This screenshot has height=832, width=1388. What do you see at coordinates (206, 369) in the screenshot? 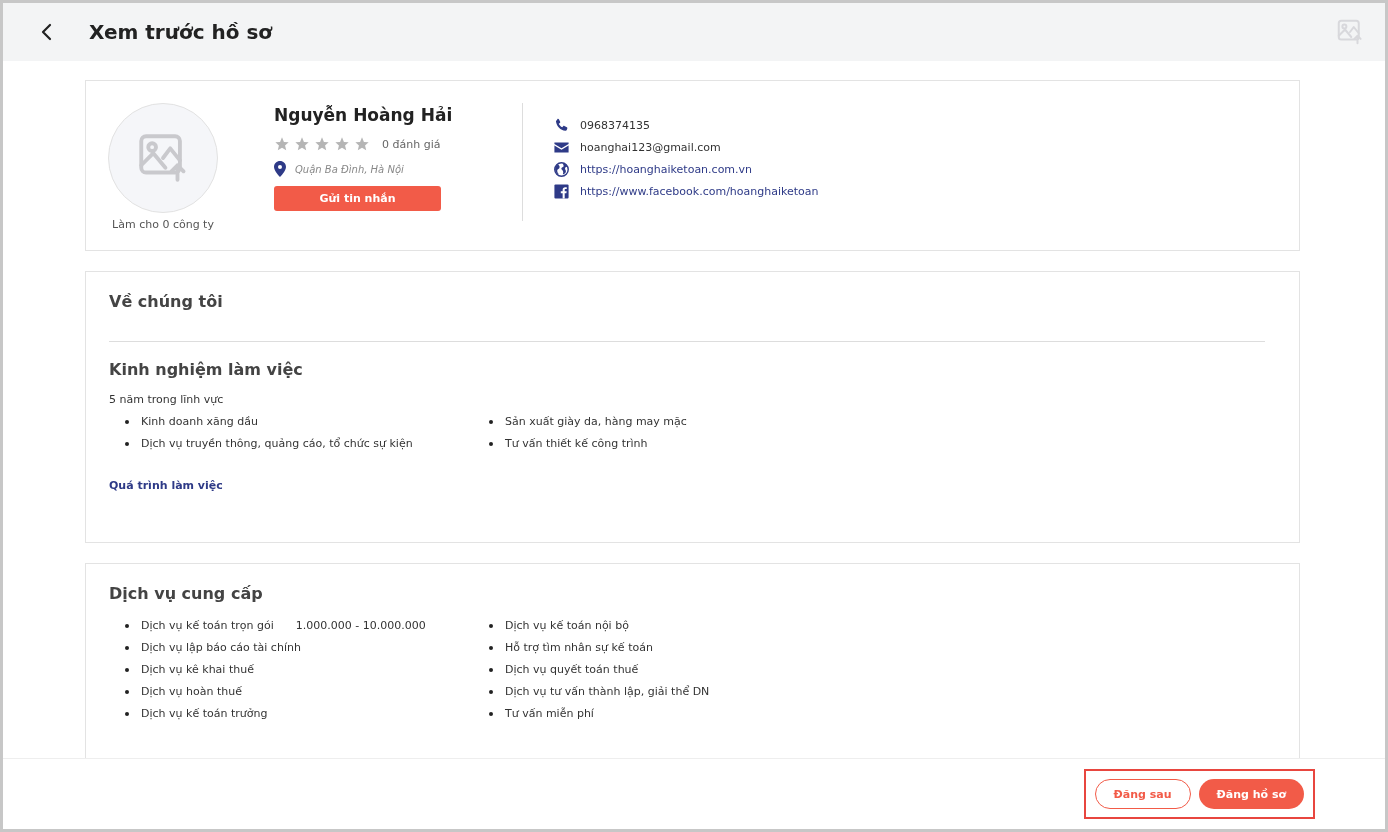
I see `section-title: Kinh nghiệm làm việc` at bounding box center [206, 369].